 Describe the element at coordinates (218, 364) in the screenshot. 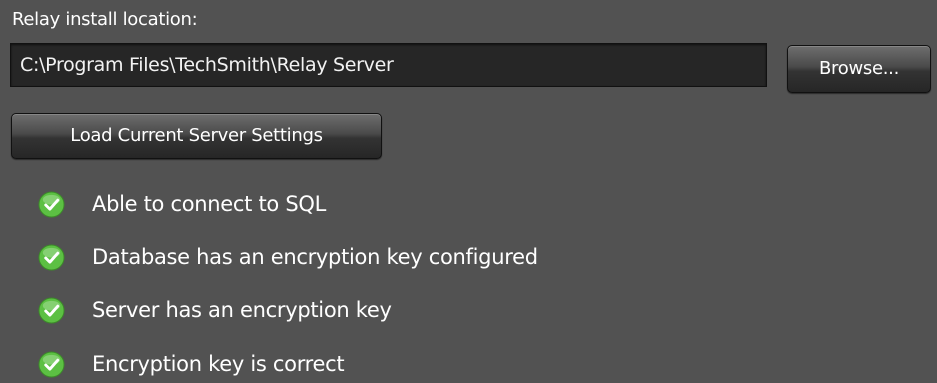

I see `status-label: Encryption key is correct` at that location.